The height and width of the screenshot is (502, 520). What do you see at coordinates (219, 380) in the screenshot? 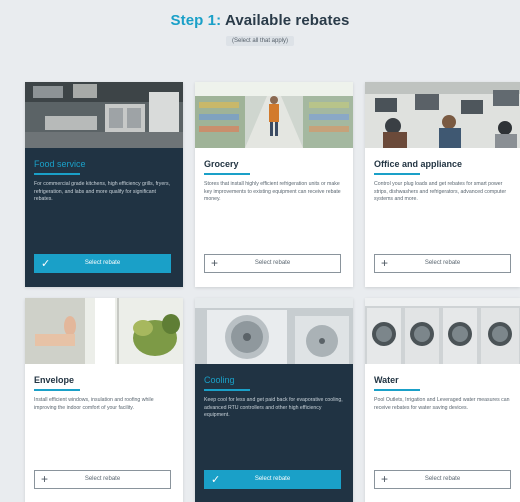
I see `card-title: Cooling` at bounding box center [219, 380].